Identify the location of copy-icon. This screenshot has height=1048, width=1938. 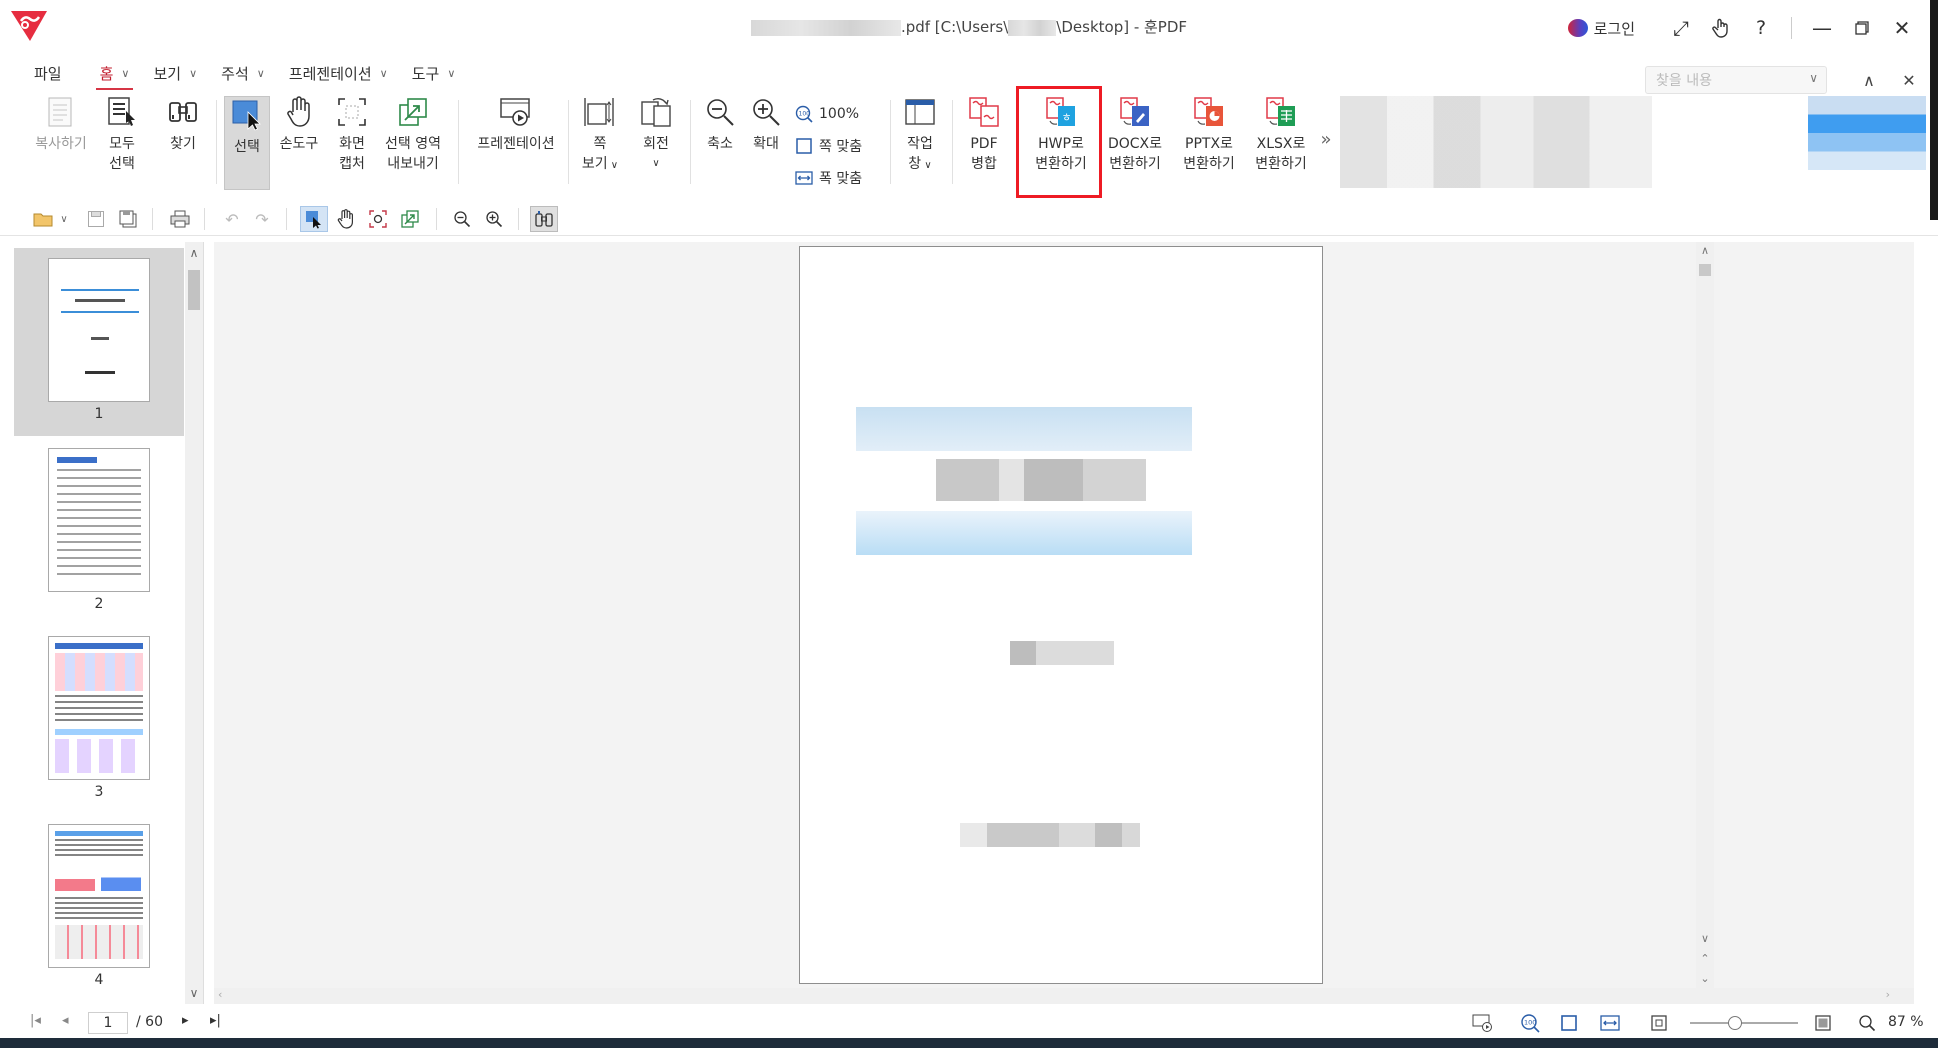
(61, 112).